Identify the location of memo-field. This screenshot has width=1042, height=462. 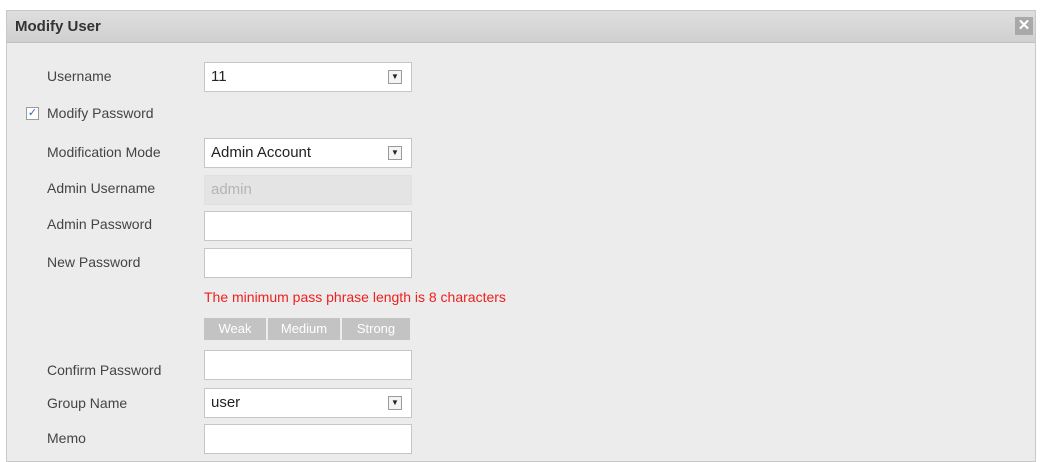
(308, 439).